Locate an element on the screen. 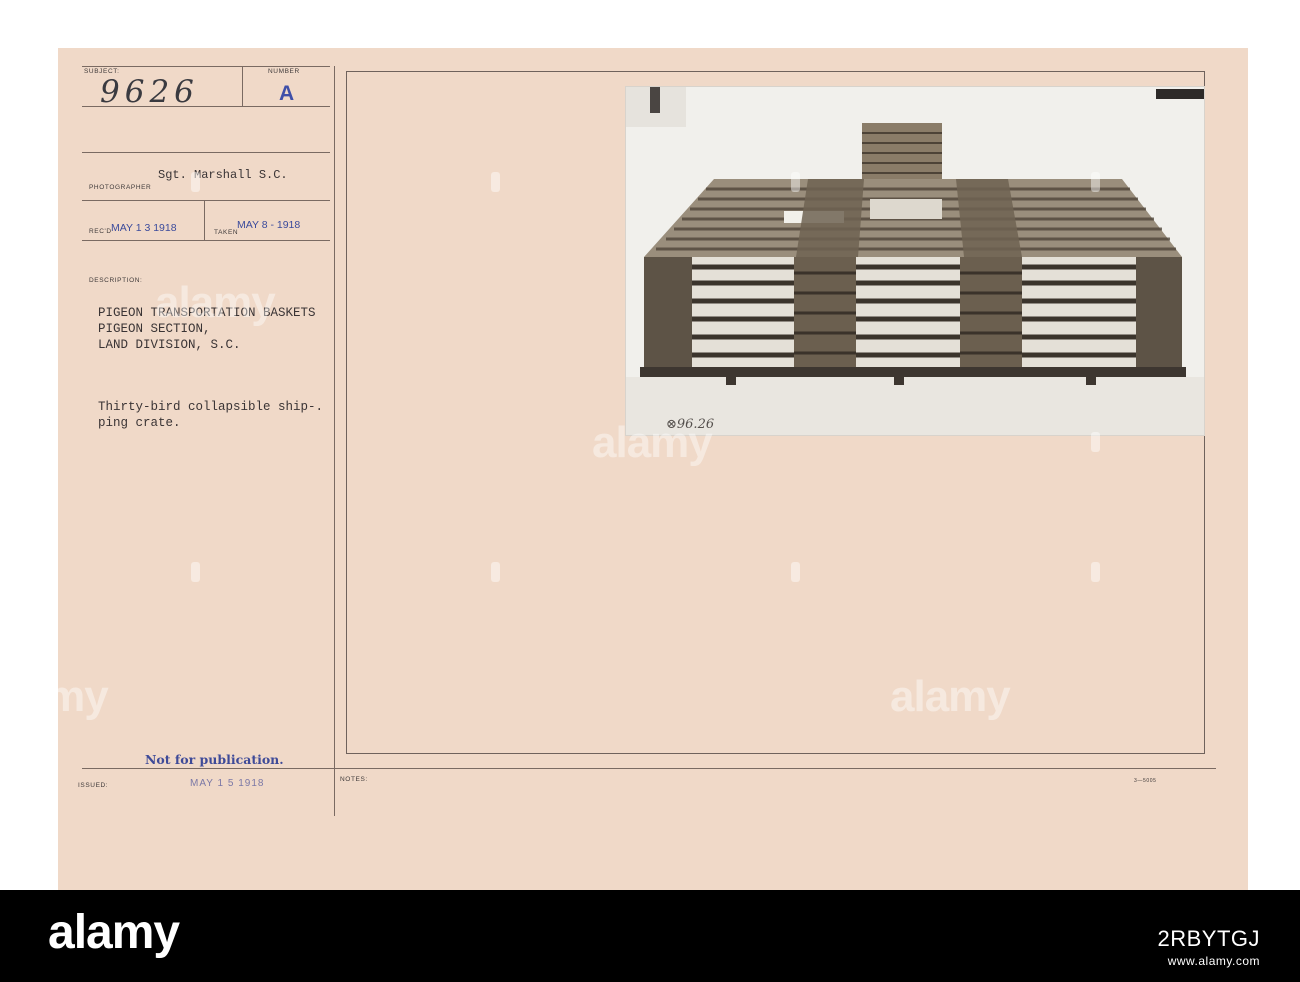 The width and height of the screenshot is (1300, 982). description-label: DESCRIPTION: is located at coordinates (116, 280).